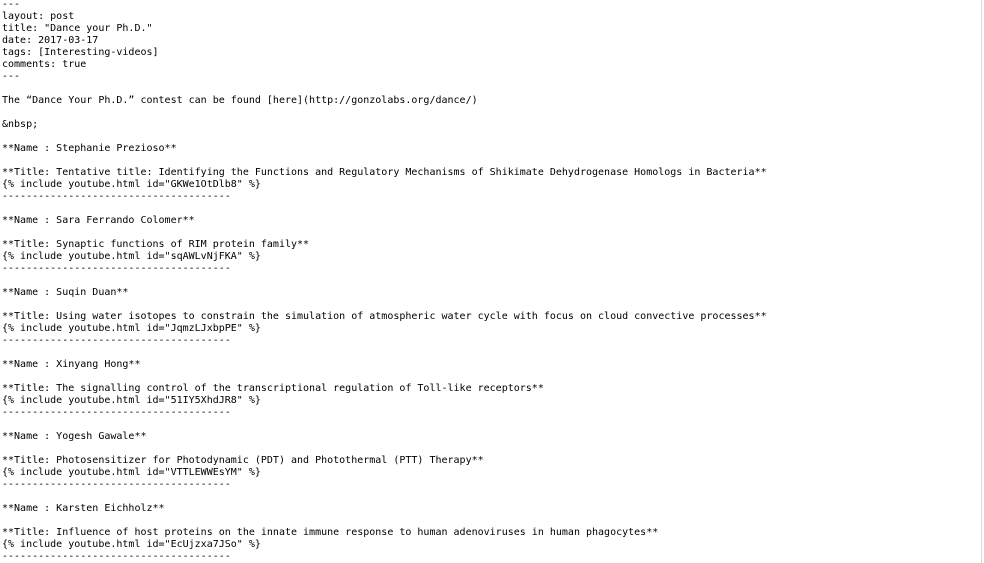  What do you see at coordinates (74, 436) in the screenshot?
I see `entry-name: **Name : Yogesh Gawale**` at bounding box center [74, 436].